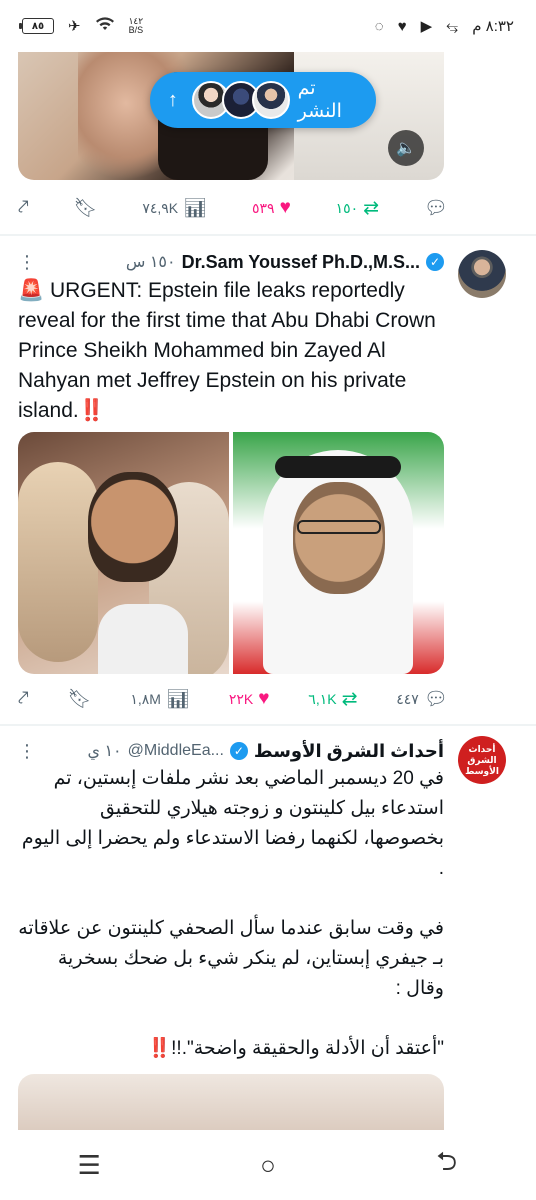 The height and width of the screenshot is (1200, 536). What do you see at coordinates (31, 290) in the screenshot?
I see `siren-emoji: 🚨` at bounding box center [31, 290].